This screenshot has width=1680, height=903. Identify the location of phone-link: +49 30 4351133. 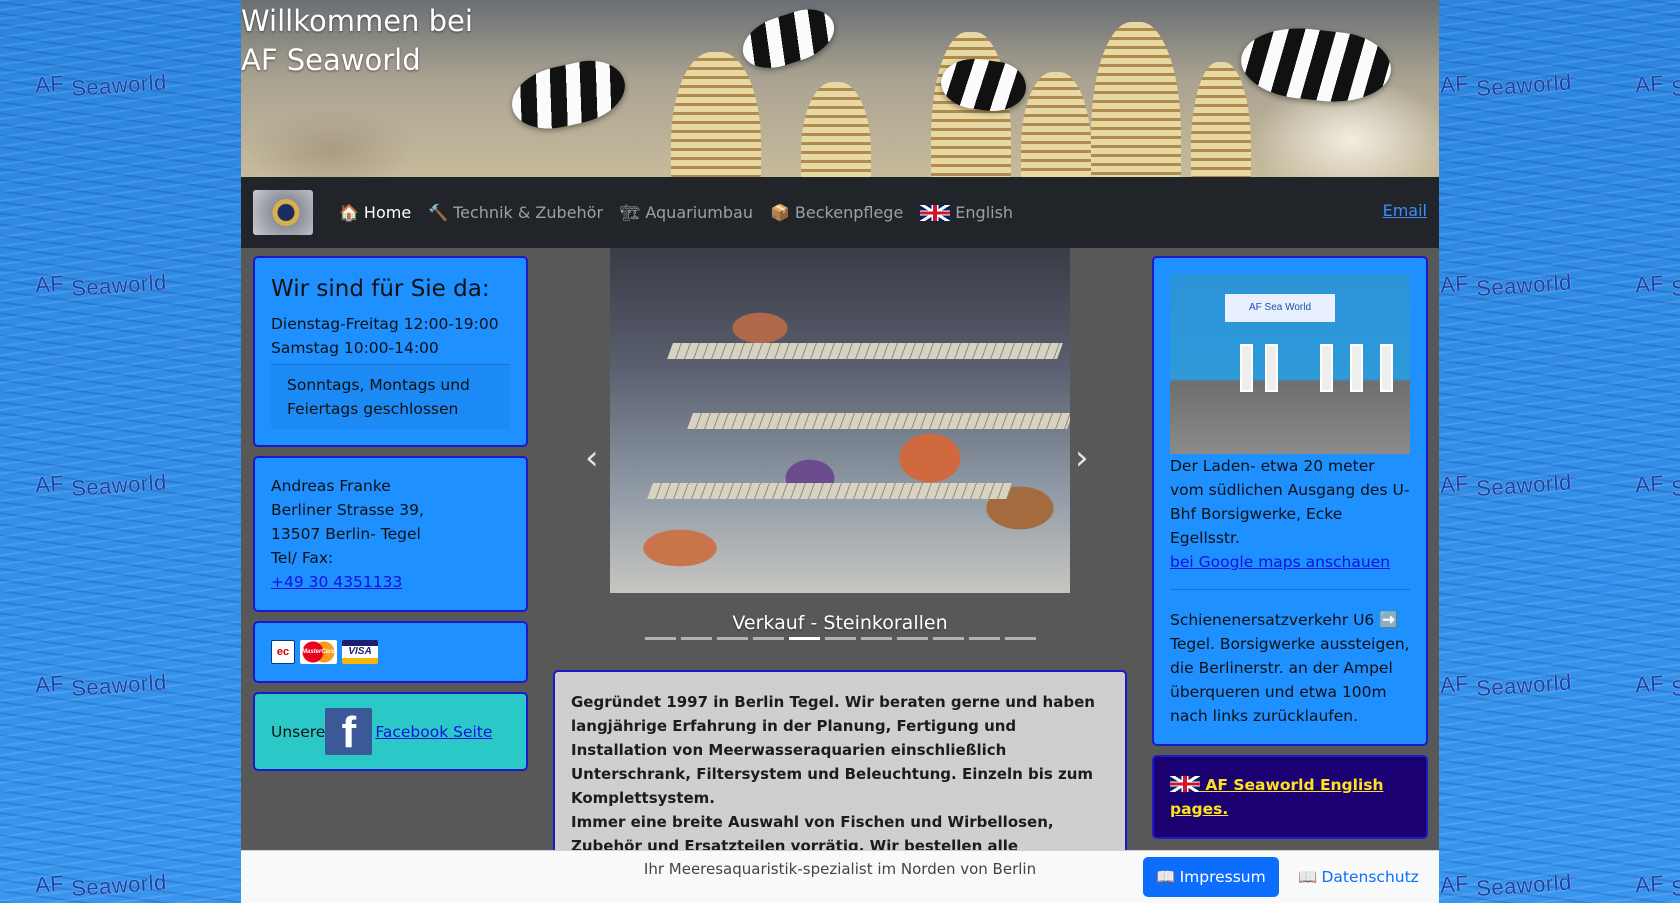
(336, 582).